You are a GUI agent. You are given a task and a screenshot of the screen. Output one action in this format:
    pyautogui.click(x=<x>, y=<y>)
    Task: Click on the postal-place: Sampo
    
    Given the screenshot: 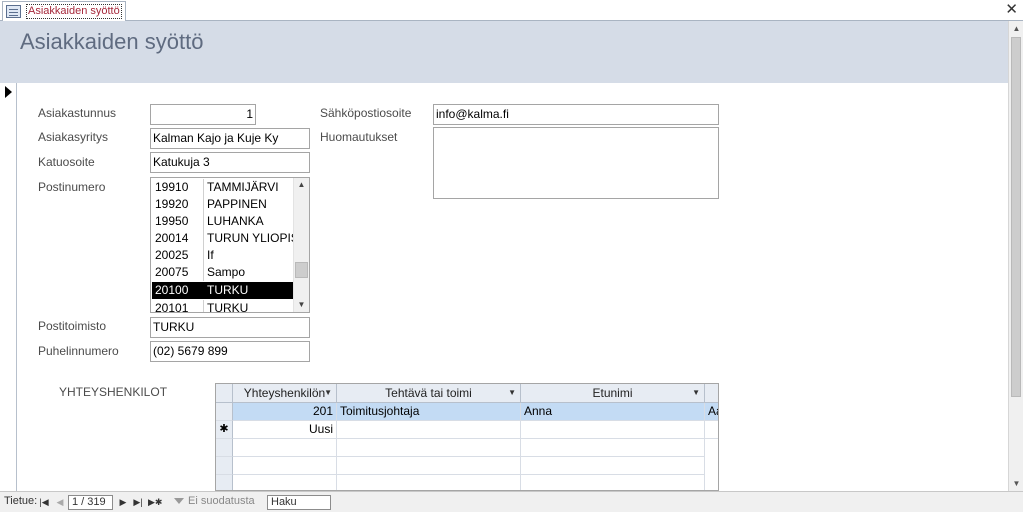 What is the action you would take?
    pyautogui.click(x=226, y=272)
    